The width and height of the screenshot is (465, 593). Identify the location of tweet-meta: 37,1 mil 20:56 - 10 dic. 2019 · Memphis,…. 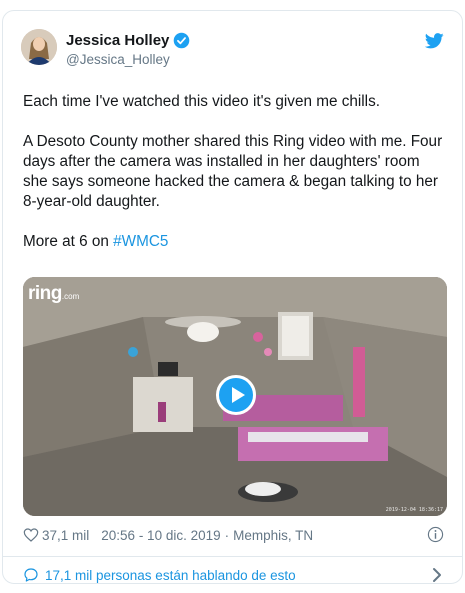
(233, 535).